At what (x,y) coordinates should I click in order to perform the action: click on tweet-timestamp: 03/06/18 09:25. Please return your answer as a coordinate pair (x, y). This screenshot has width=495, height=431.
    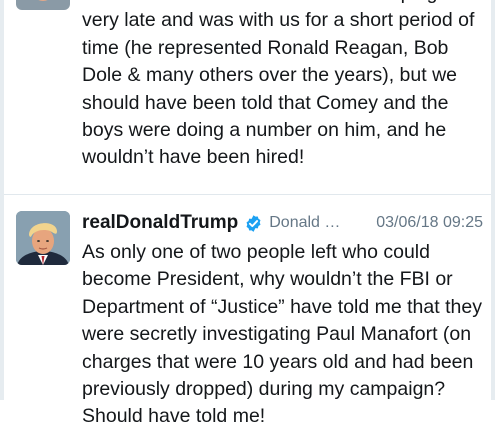
    Looking at the image, I should click on (429, 223).